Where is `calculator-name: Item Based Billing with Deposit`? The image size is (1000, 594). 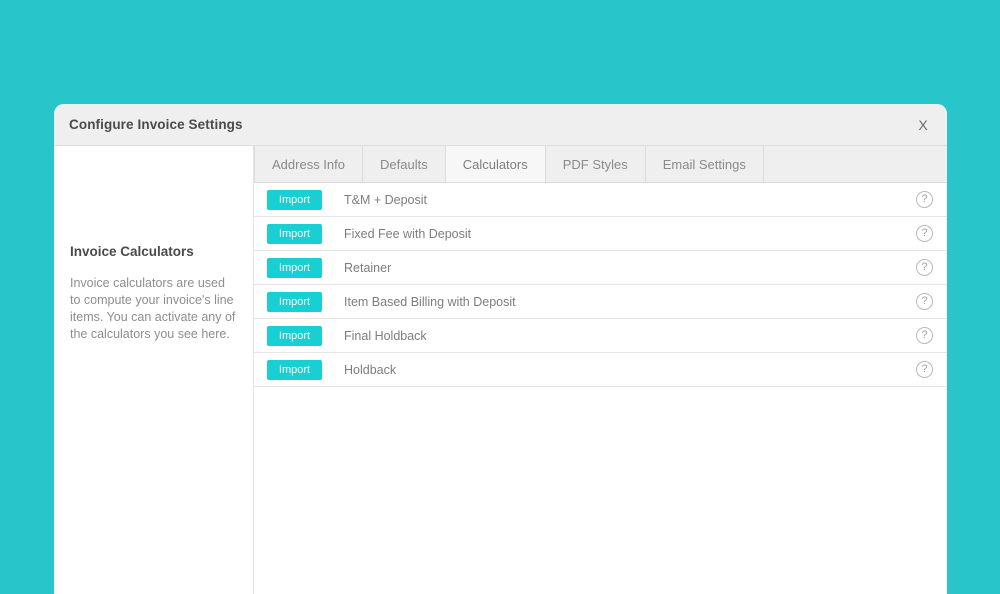 calculator-name: Item Based Billing with Deposit is located at coordinates (430, 301).